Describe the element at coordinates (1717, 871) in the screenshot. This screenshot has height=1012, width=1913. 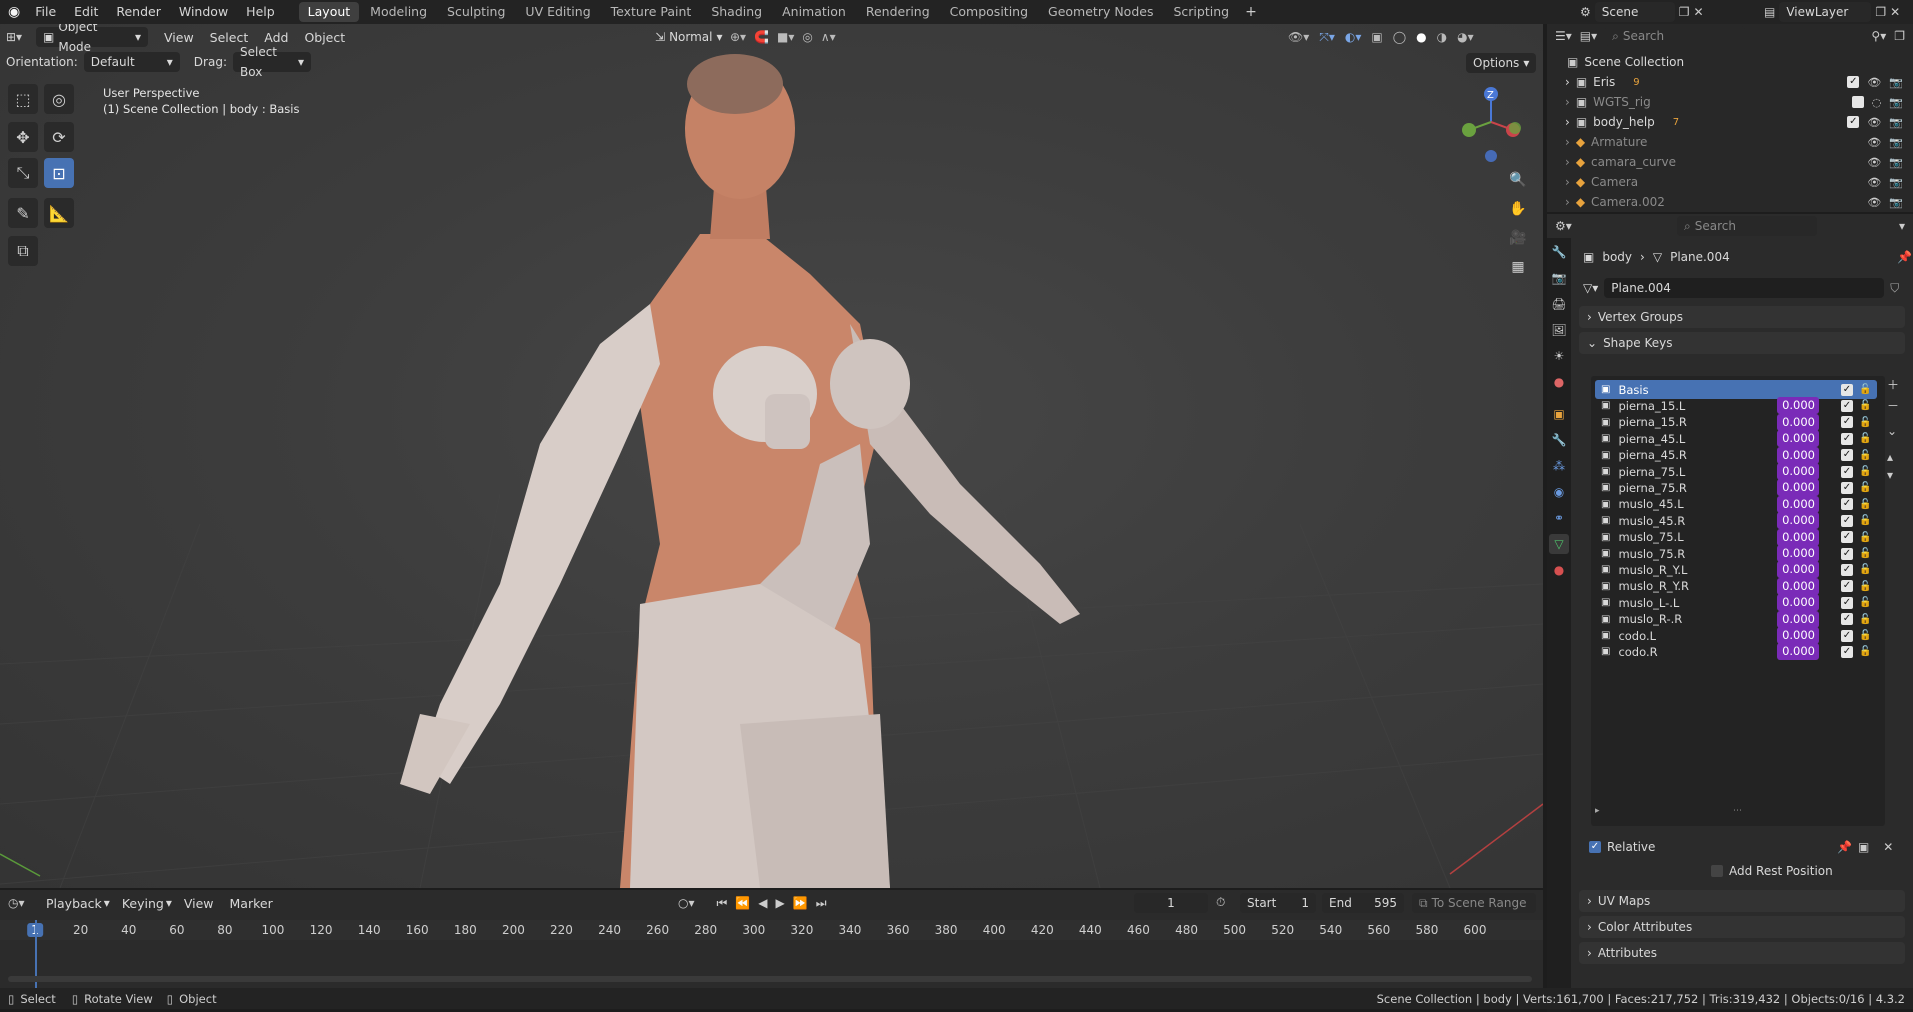
I see `add-rest-position-checkbox` at that location.